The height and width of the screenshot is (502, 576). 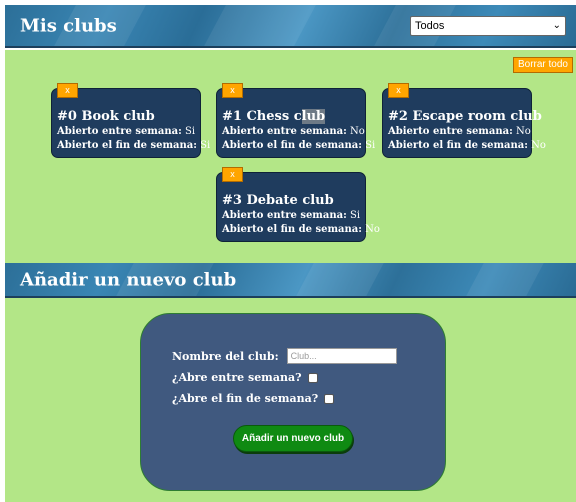 I want to click on weekday-label: ¿Abre entre semana?, so click(x=237, y=377).